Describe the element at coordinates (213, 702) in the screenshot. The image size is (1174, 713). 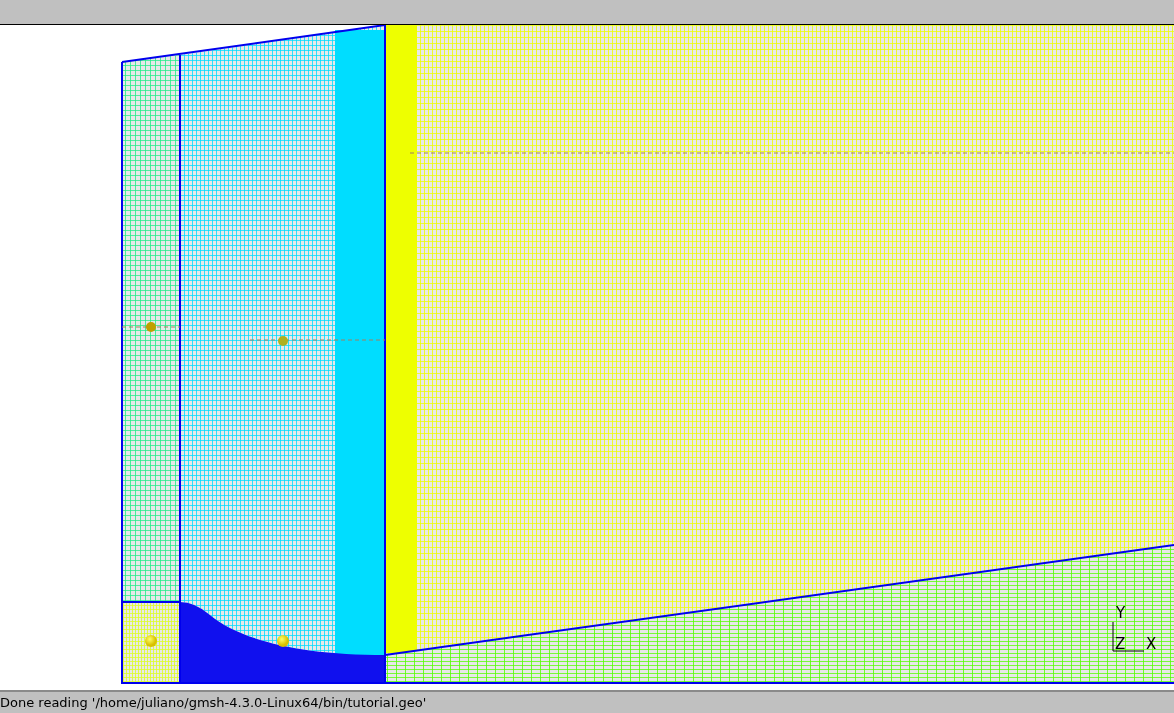
I see `status-message: Done reading '/home/juliano/gmsh-4.3.0-Linux64/bin/tutorial.geo'` at that location.